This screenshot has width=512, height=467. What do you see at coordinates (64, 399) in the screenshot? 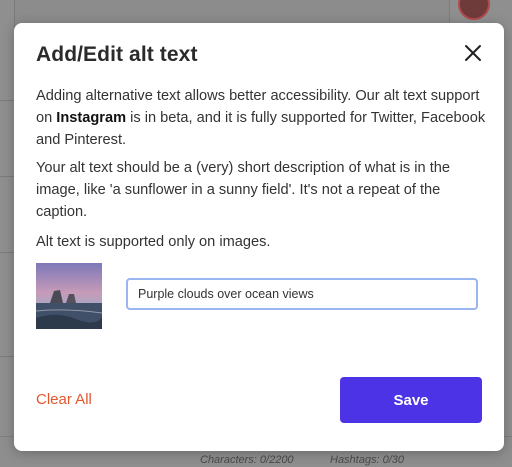
I see `clear-all-button: Clear All` at bounding box center [64, 399].